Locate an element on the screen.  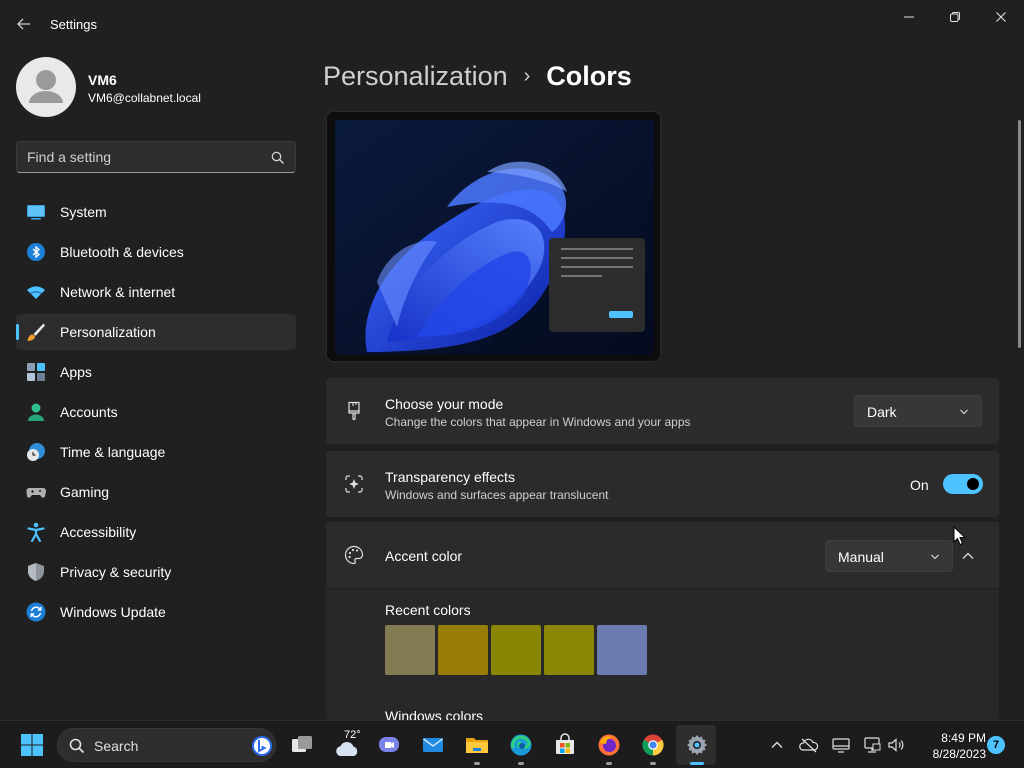
chrome-icon is located at coordinates (653, 745).